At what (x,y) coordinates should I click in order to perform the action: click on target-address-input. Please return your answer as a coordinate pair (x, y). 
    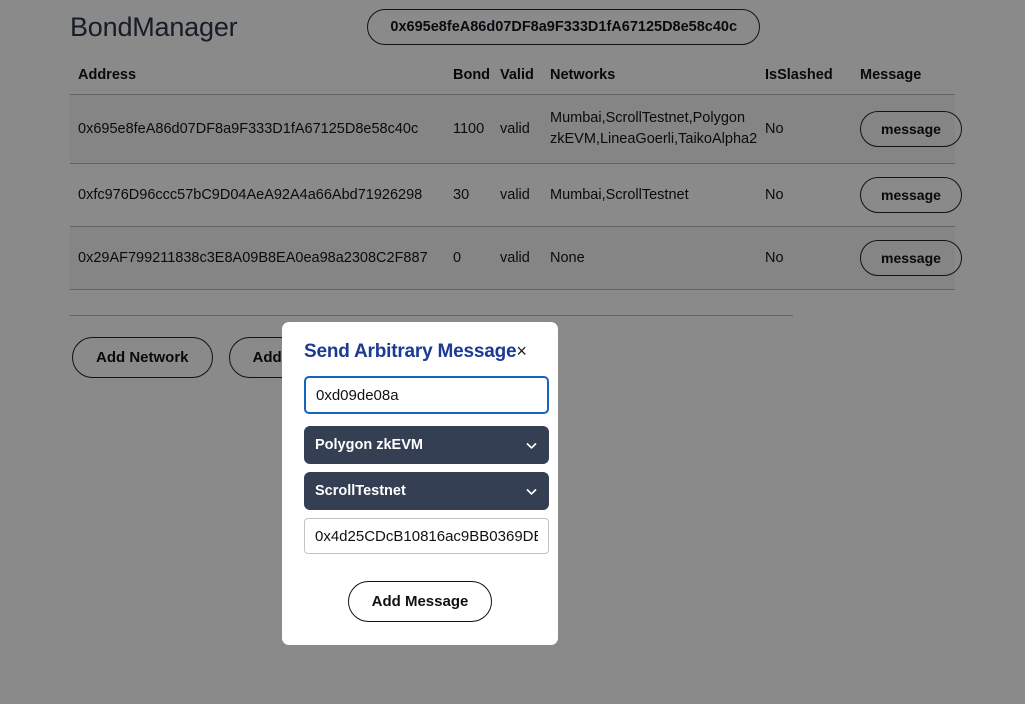
    Looking at the image, I should click on (426, 536).